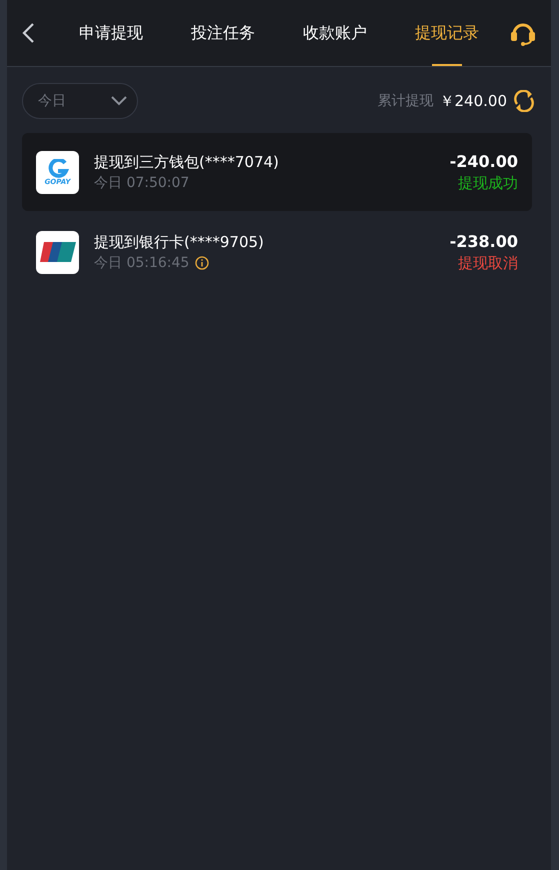 This screenshot has height=870, width=559. I want to click on info-icon, so click(202, 263).